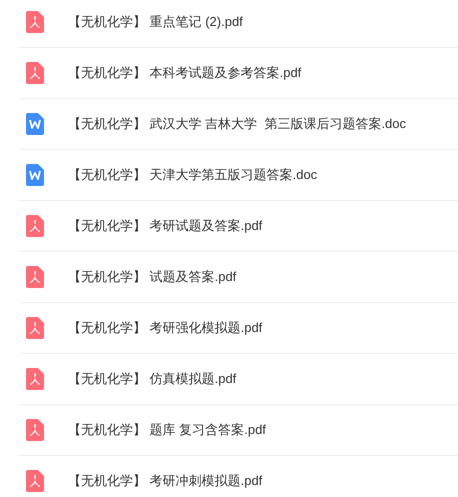 Image resolution: width=458 pixels, height=497 pixels. What do you see at coordinates (165, 328) in the screenshot?
I see `file-name: 【无机化学】 考研强化模拟题.pdf` at bounding box center [165, 328].